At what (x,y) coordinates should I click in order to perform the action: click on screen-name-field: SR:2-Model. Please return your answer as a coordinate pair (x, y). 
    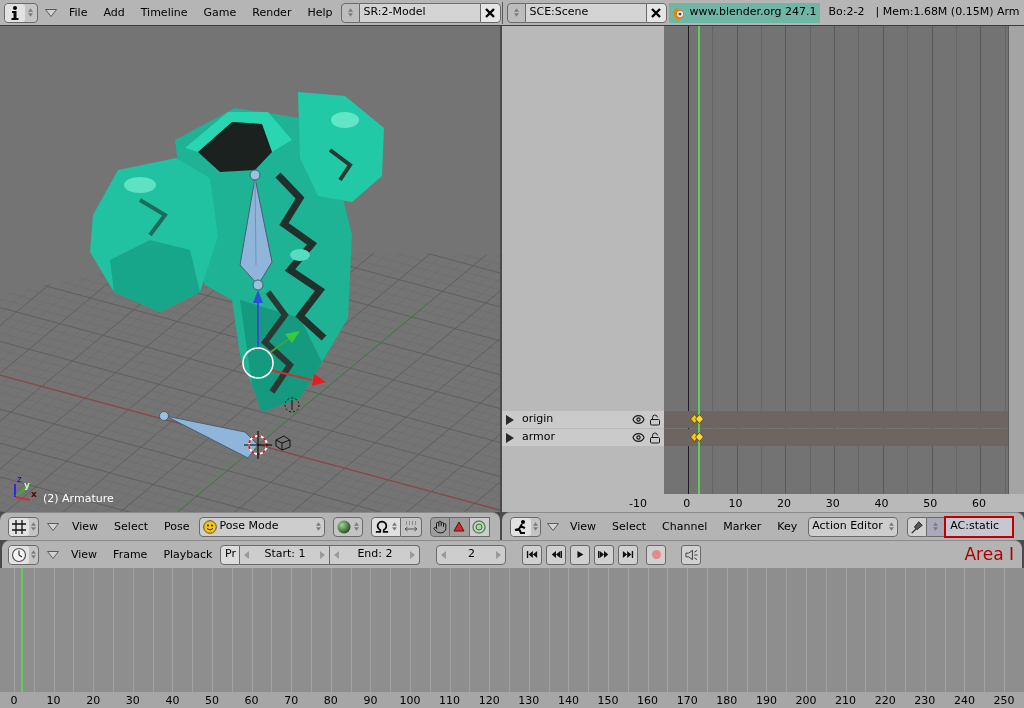
    Looking at the image, I should click on (419, 12).